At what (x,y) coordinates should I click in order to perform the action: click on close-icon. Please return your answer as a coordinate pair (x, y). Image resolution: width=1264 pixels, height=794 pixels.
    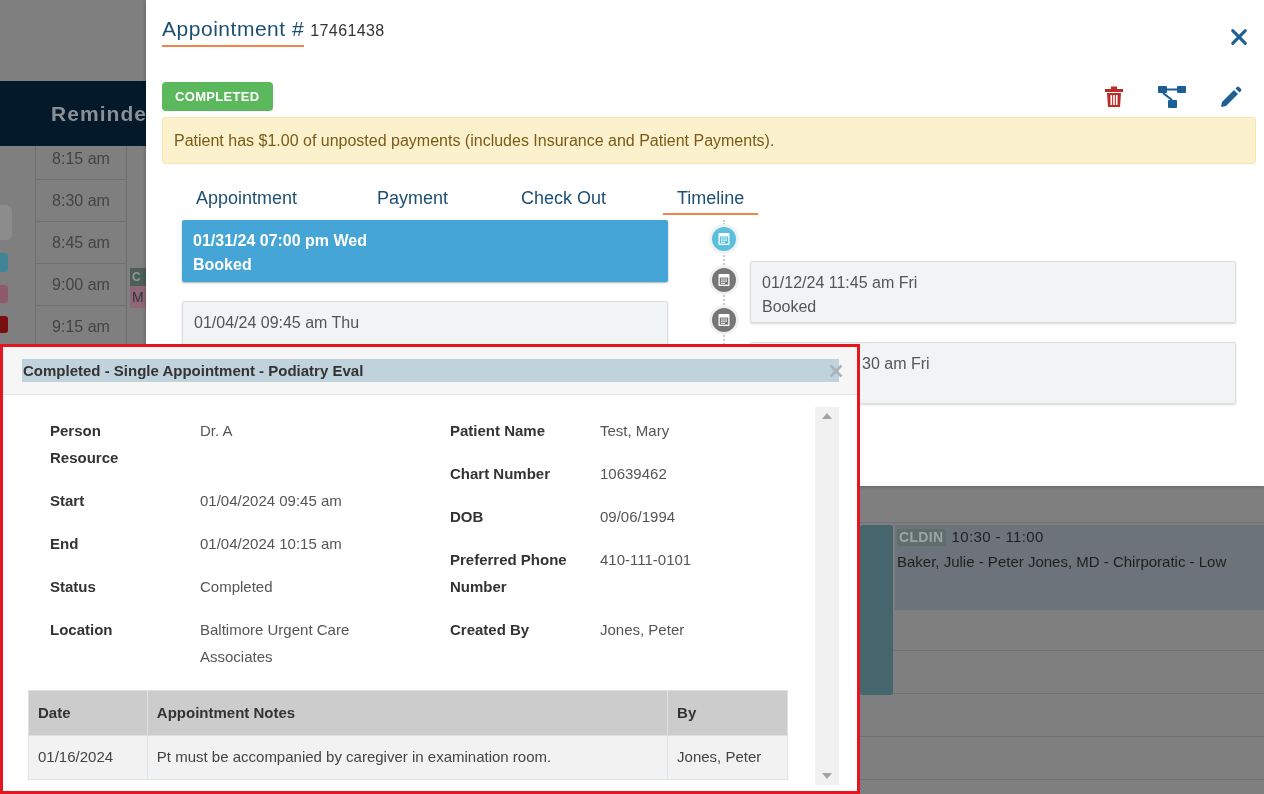
    Looking at the image, I should click on (1239, 37).